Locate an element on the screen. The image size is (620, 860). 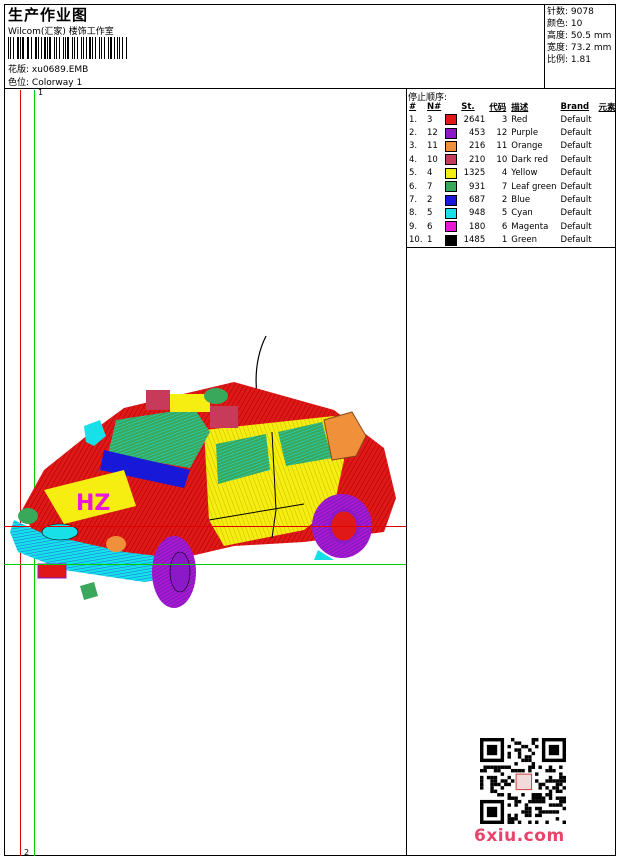
table-row: 7. 2 687 2 Blue Default is located at coordinates (512, 199).